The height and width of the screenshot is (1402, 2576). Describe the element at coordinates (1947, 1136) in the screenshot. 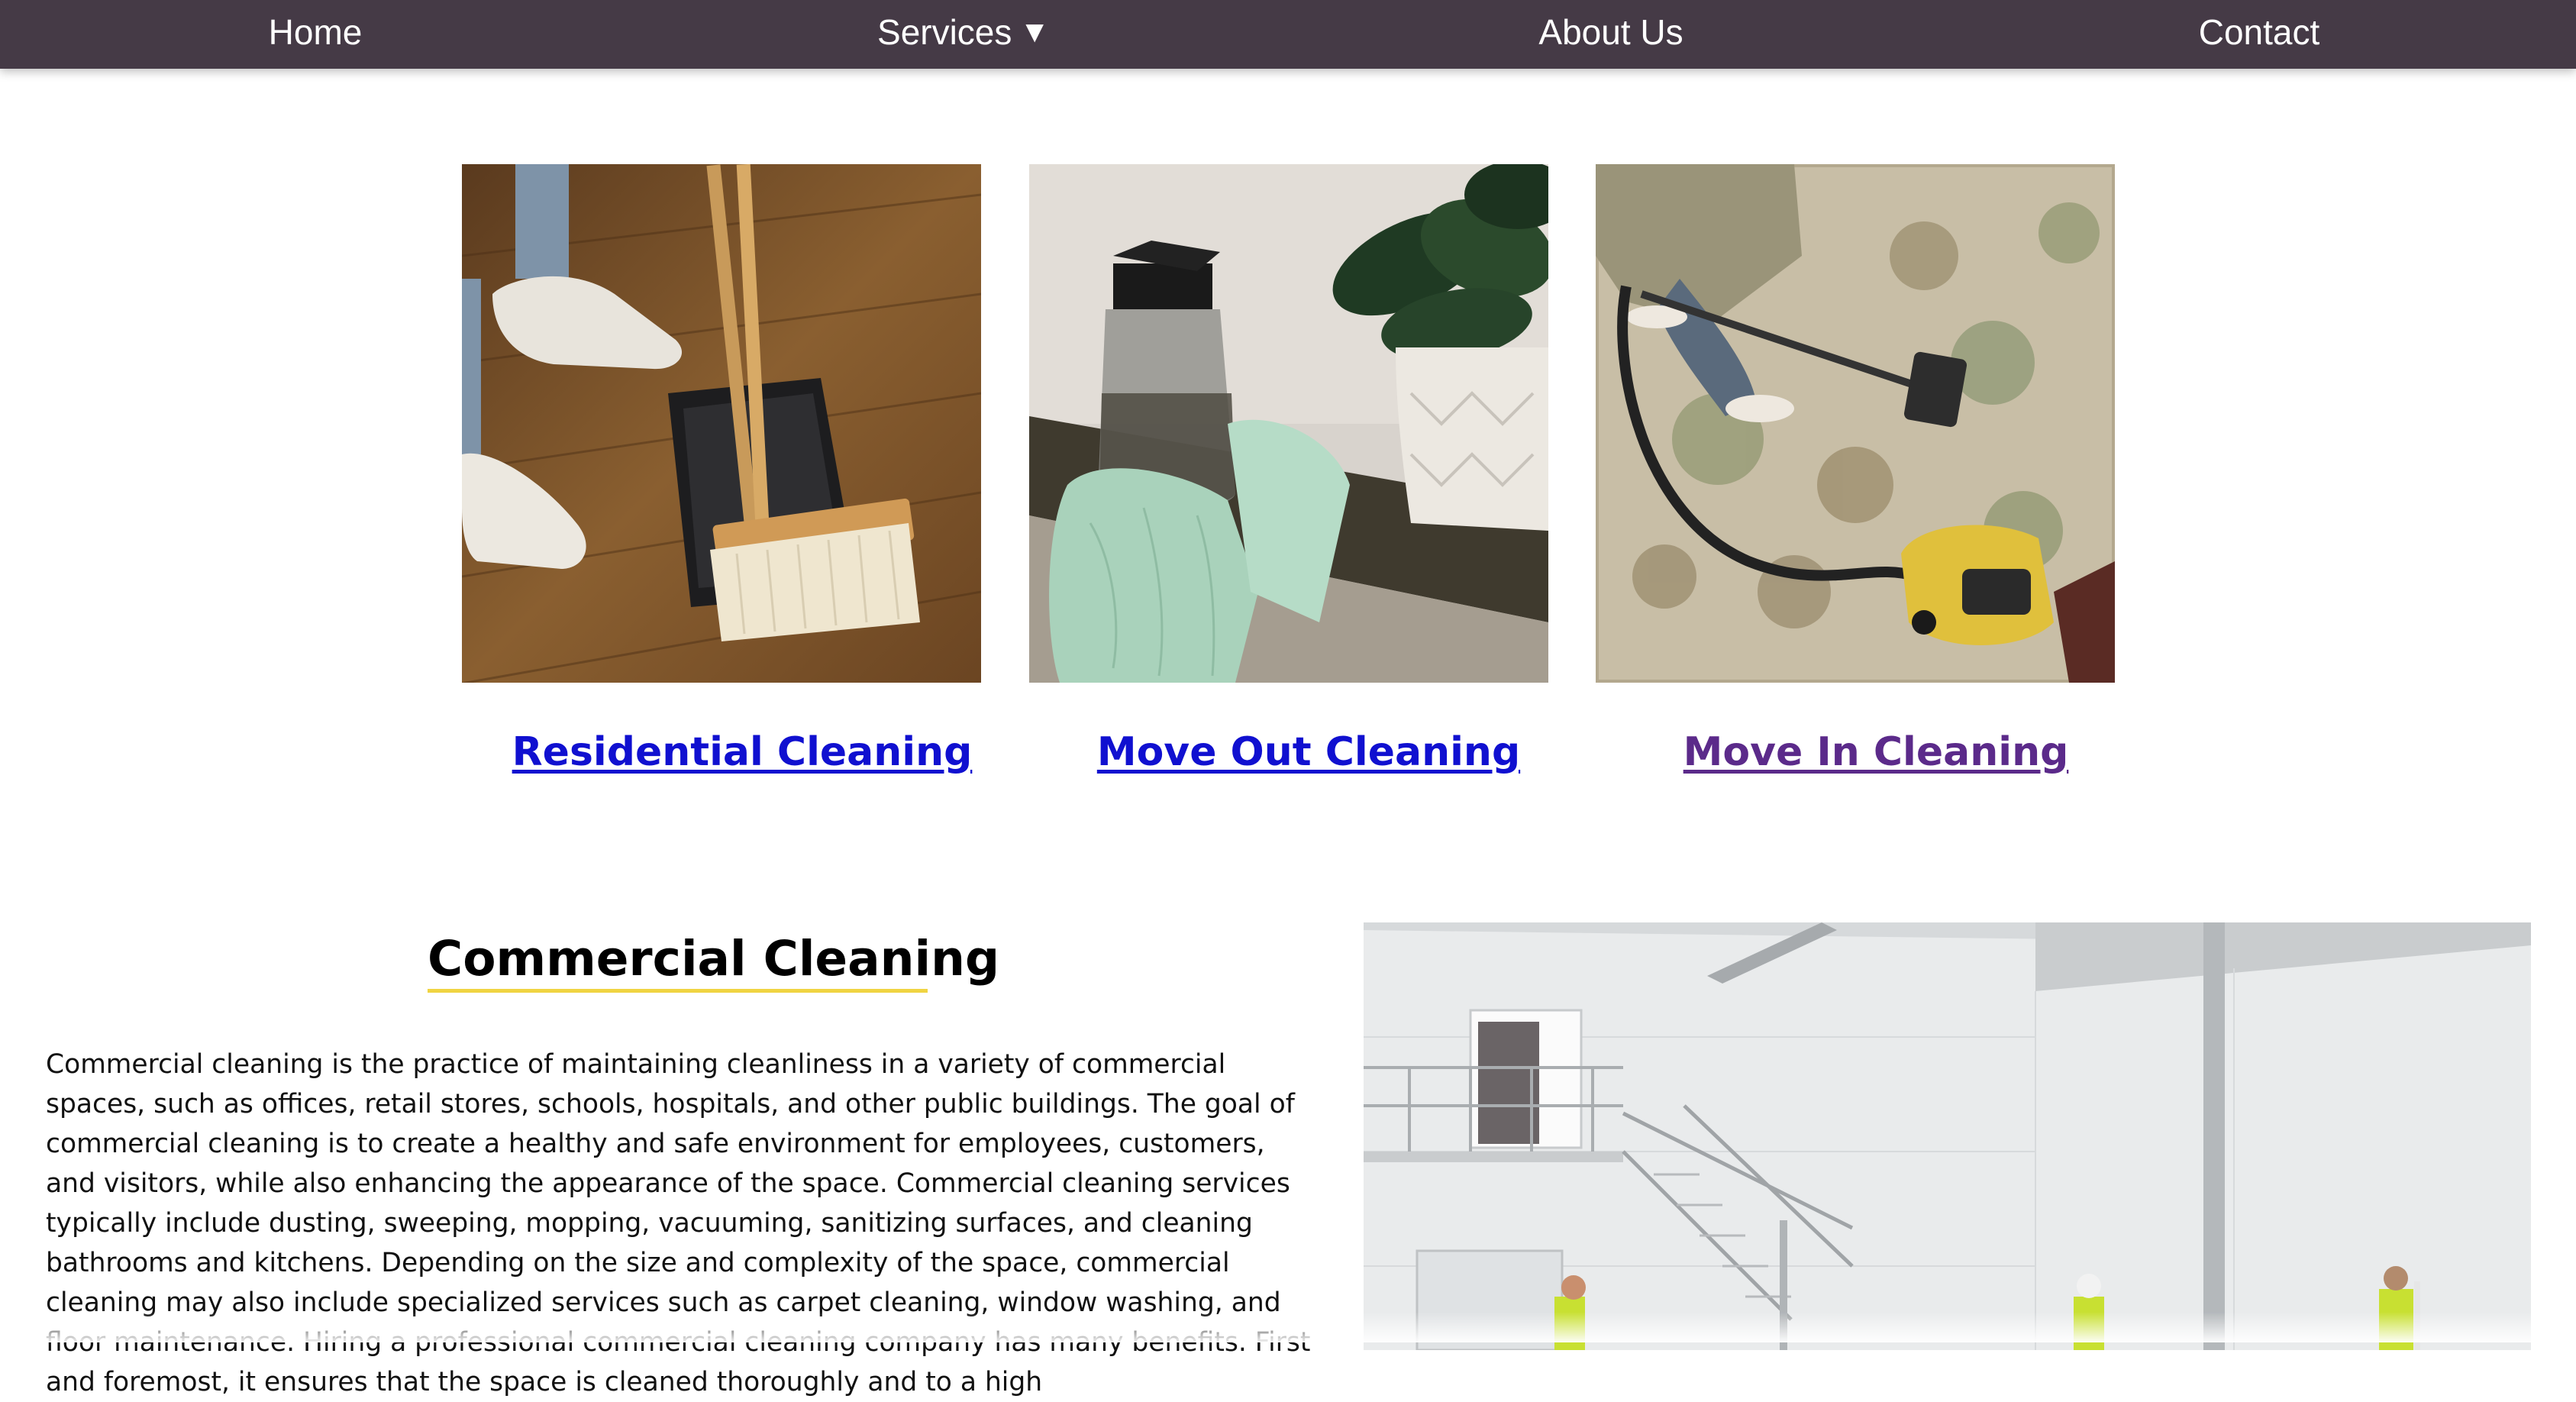

I see `commercial-cleaning-image` at that location.